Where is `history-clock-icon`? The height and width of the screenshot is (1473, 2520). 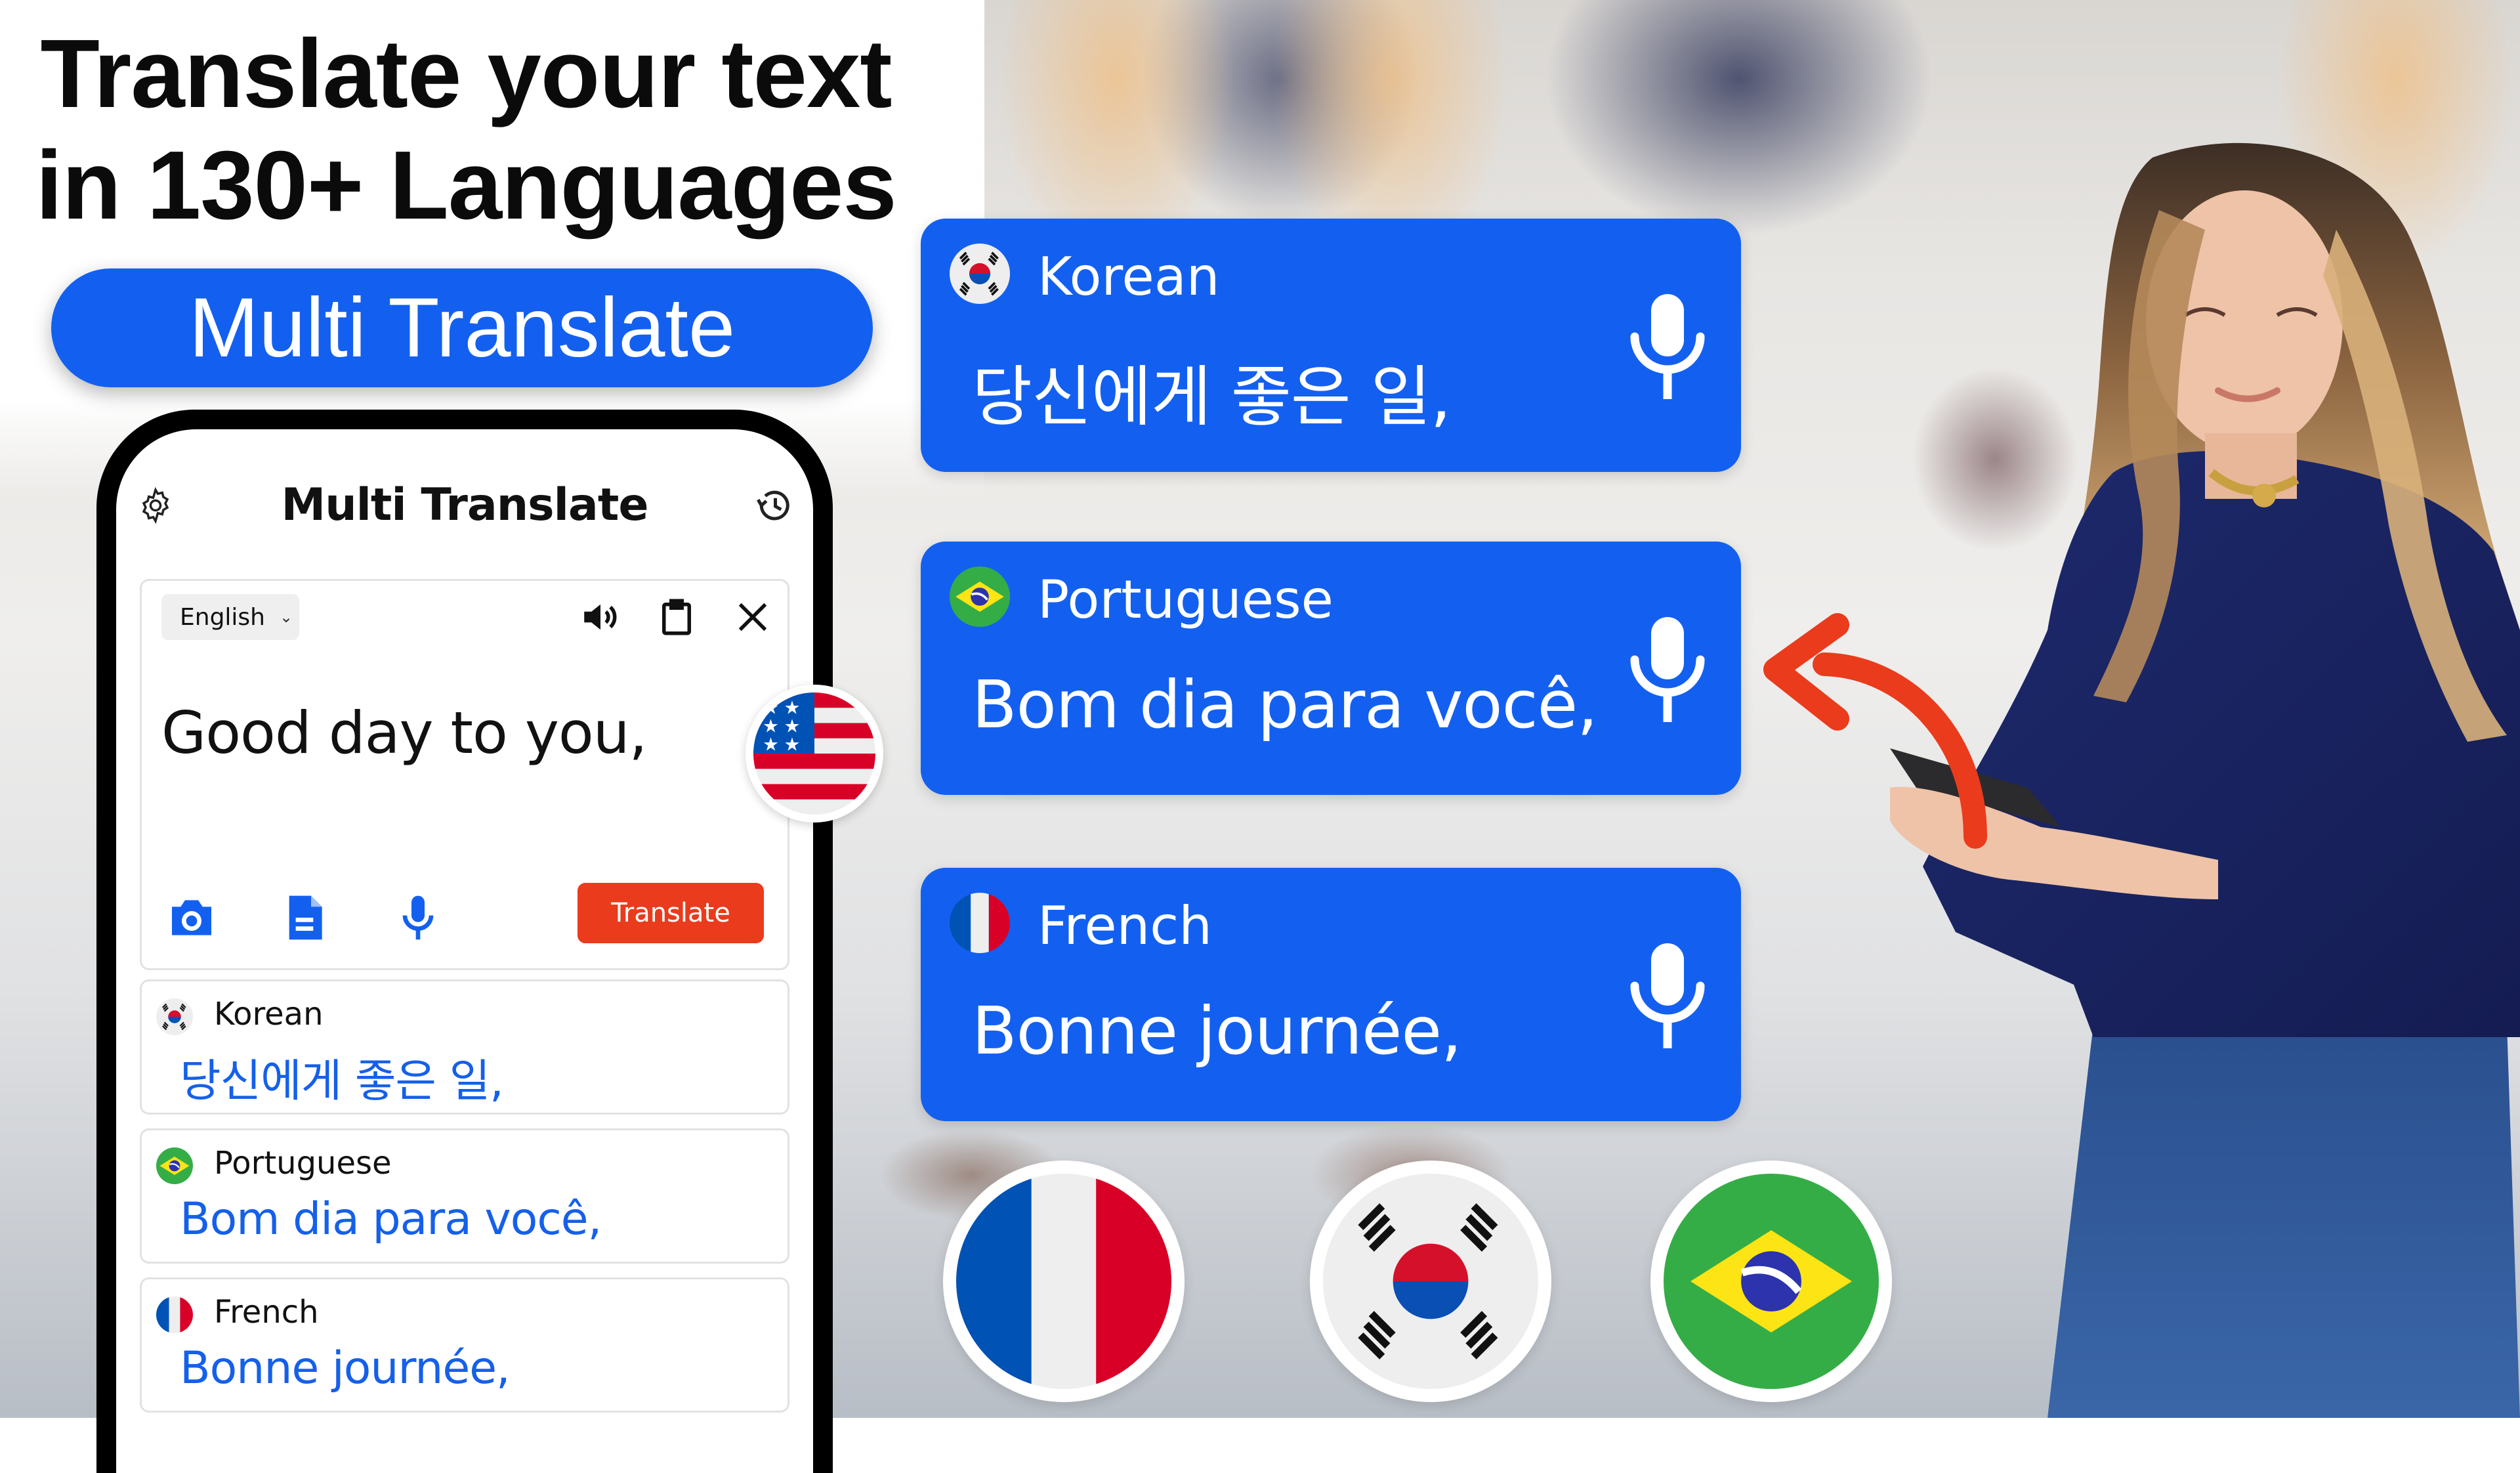
history-clock-icon is located at coordinates (773, 505).